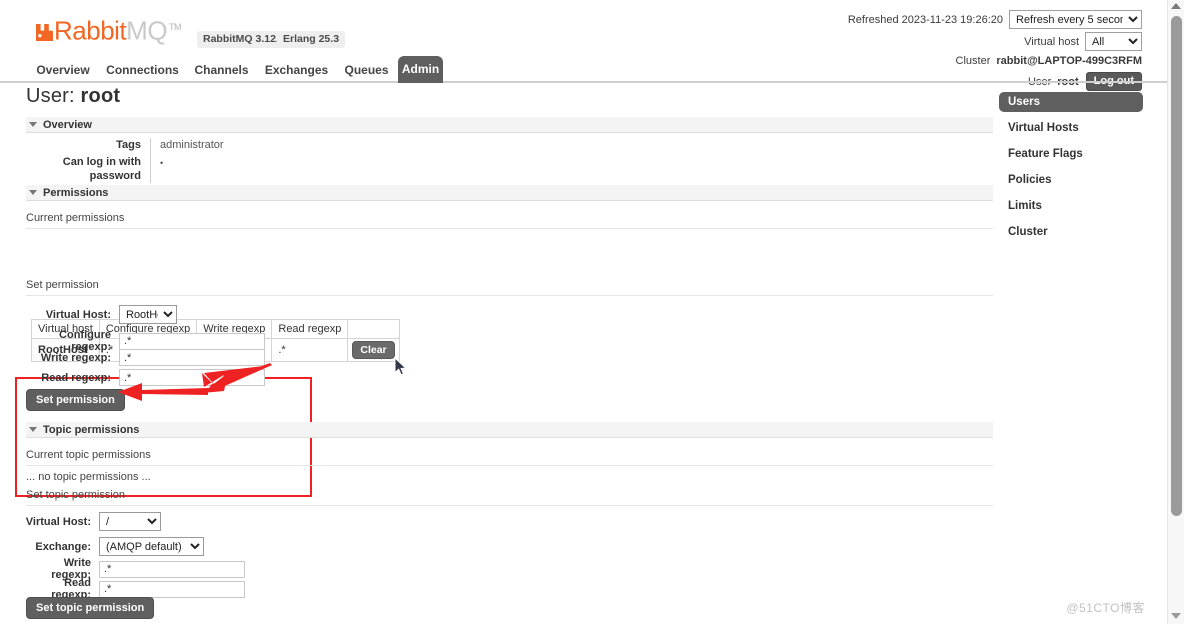 The image size is (1184, 624). I want to click on erlang-version-badge: Erlang 25.3, so click(311, 39).